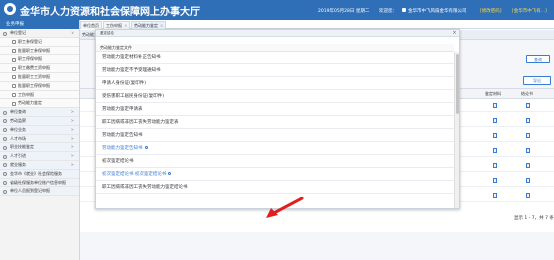  Describe the element at coordinates (275, 97) in the screenshot. I see `document-list-item: 受伤害职工居民身份证(复印件)` at that location.